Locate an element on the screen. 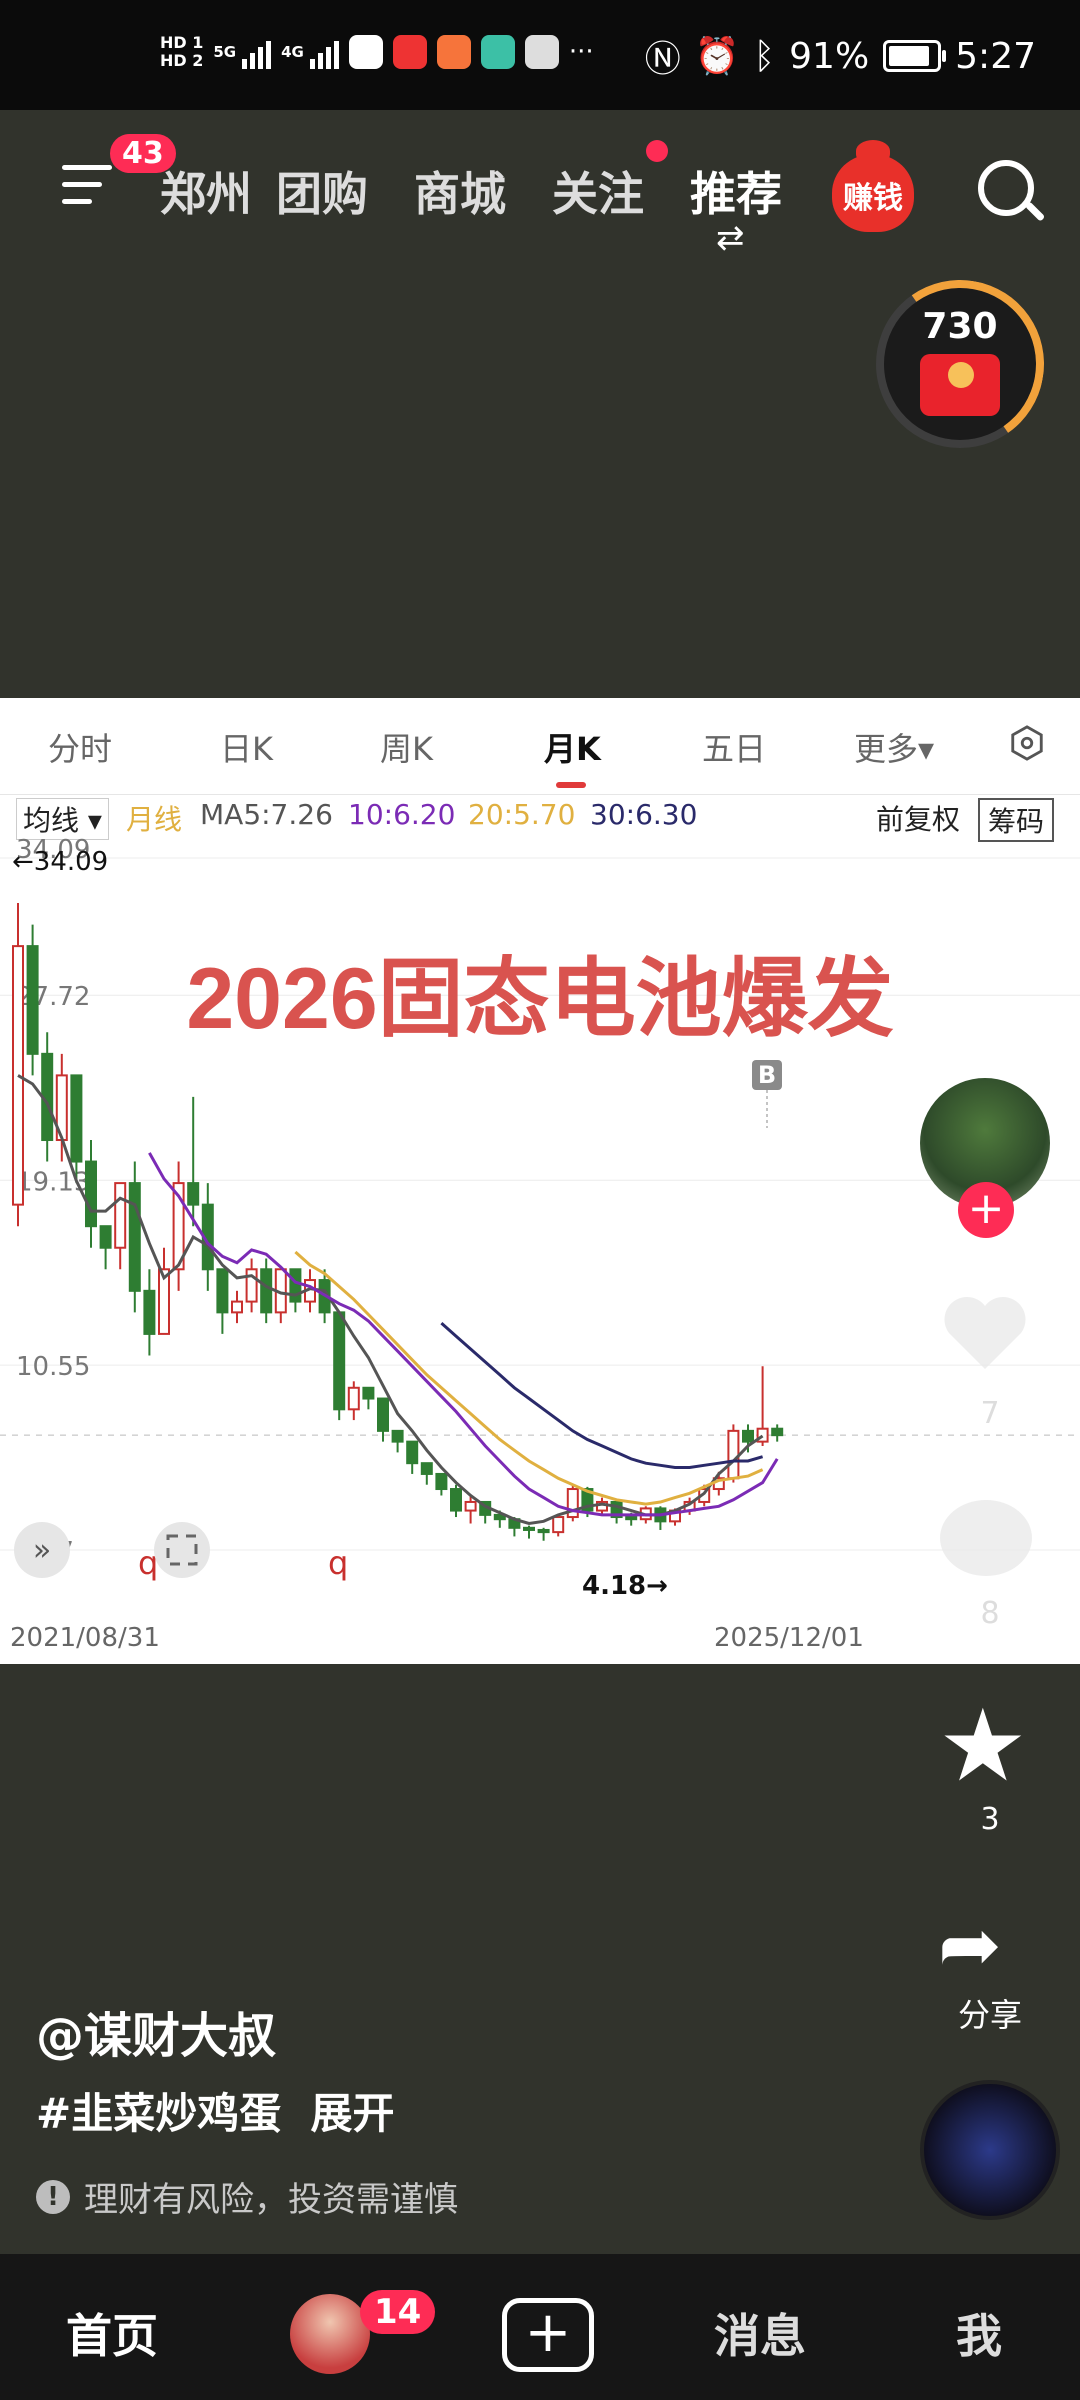  ma5-value: MA5:7.26 is located at coordinates (266, 814).